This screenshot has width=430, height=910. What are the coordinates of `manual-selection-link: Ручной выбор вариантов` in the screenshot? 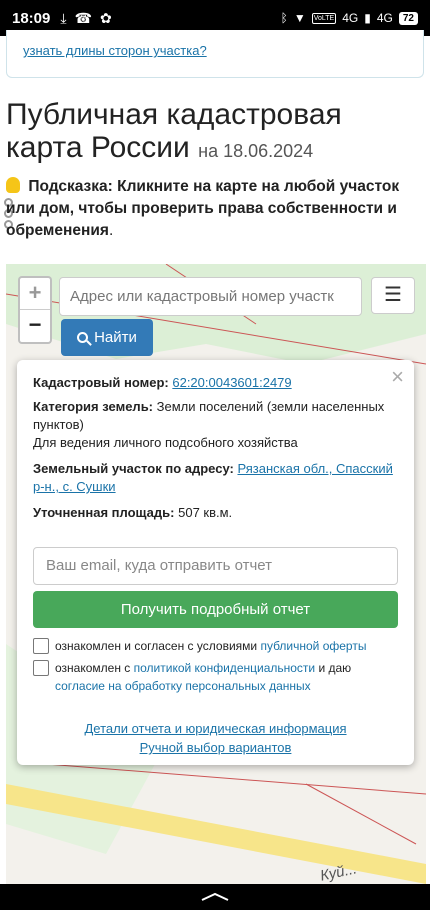 It's located at (215, 747).